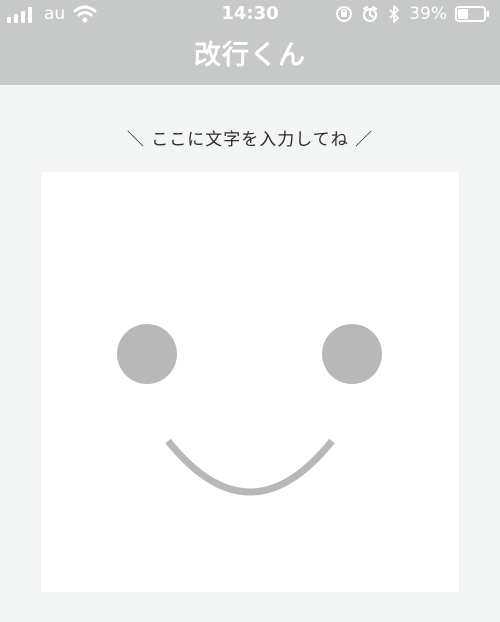 This screenshot has height=622, width=500. I want to click on left-eye, so click(147, 354).